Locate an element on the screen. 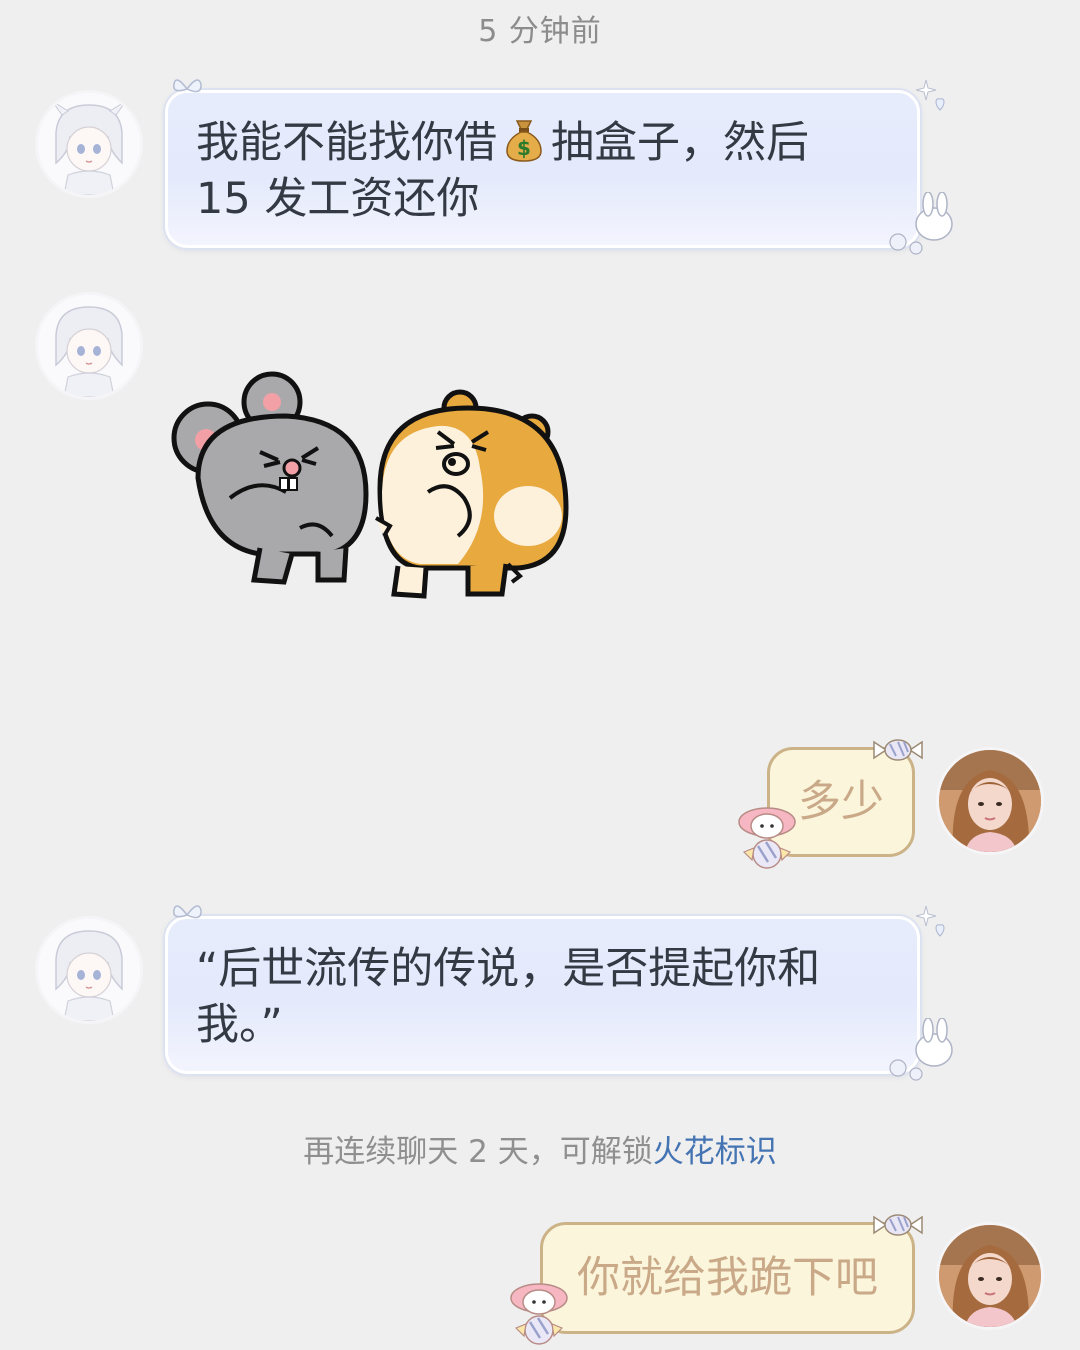 Image resolution: width=1080 pixels, height=1350 pixels. message-text: 我。” is located at coordinates (239, 1025).